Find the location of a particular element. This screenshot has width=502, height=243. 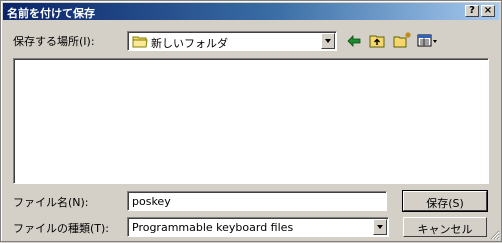

filetype-dropdown-arrow is located at coordinates (380, 227).